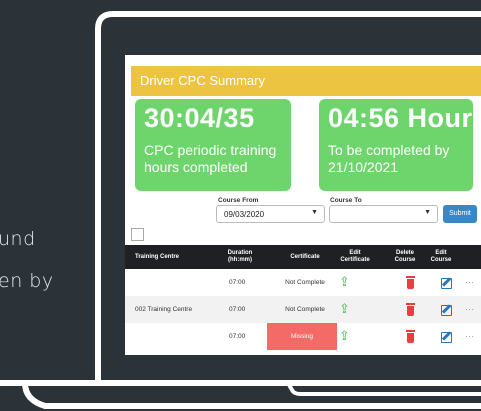 The image size is (481, 411). Describe the element at coordinates (240, 256) in the screenshot. I see `column-header-duration: Duration (hh:mm)` at that location.